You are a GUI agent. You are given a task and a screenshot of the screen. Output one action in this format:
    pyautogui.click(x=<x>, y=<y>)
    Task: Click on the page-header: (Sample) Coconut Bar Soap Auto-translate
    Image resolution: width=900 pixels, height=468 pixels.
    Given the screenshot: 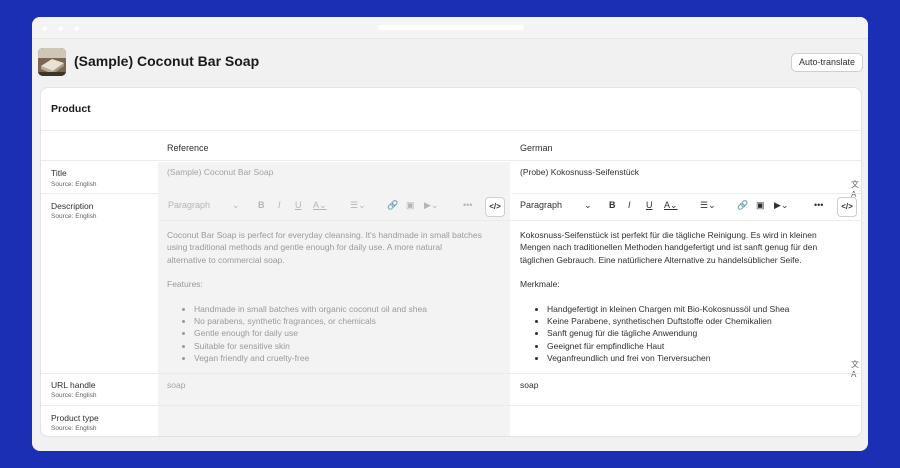 What is the action you would take?
    pyautogui.click(x=450, y=62)
    